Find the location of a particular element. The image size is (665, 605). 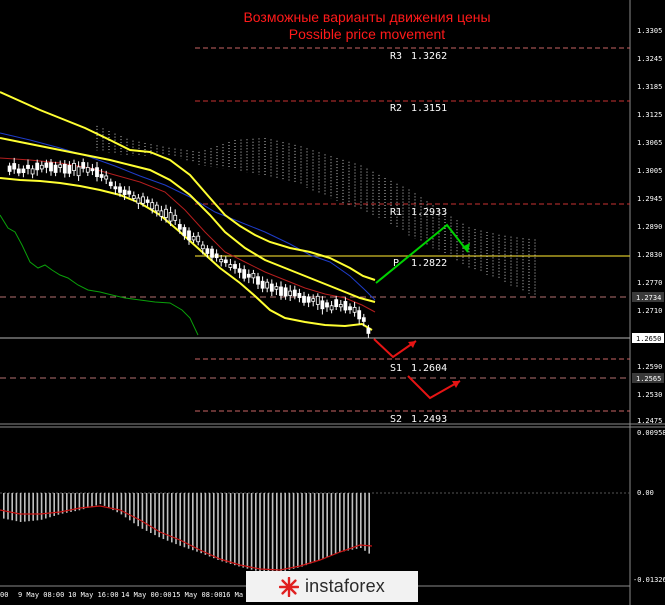

price-tag-current: 1.2650 is located at coordinates (648, 338).